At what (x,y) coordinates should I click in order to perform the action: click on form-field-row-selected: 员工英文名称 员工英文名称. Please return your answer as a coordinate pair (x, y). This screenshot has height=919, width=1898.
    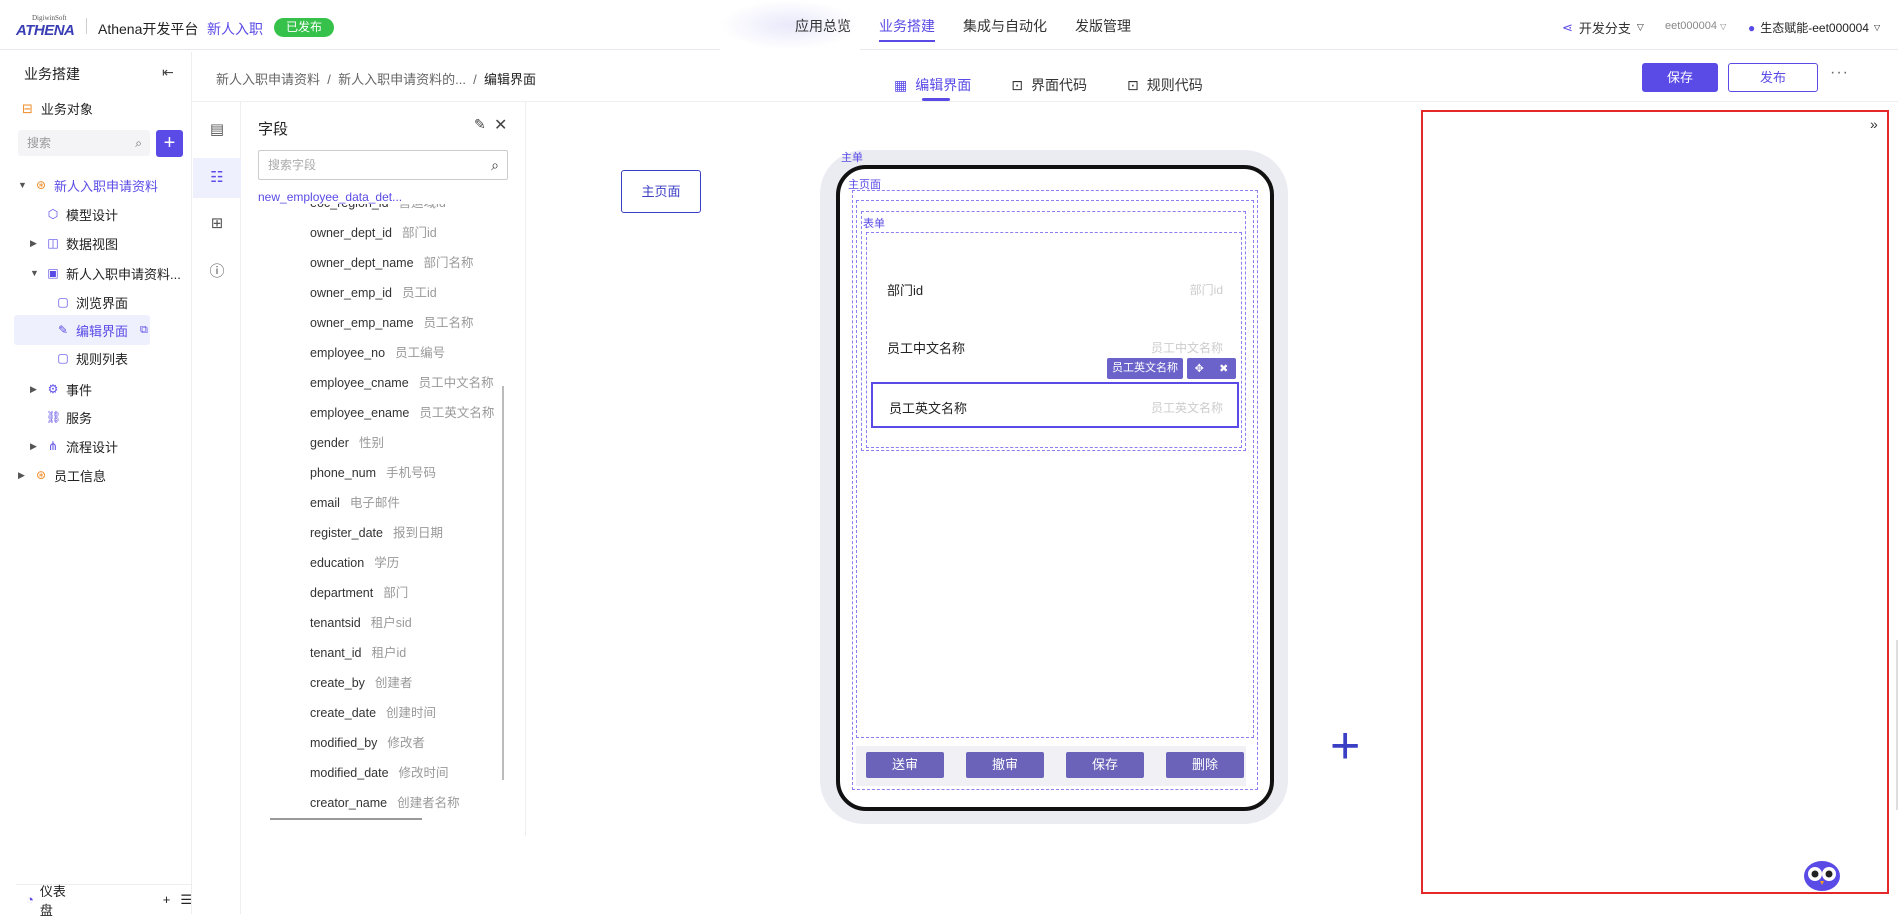
    Looking at the image, I should click on (1055, 405).